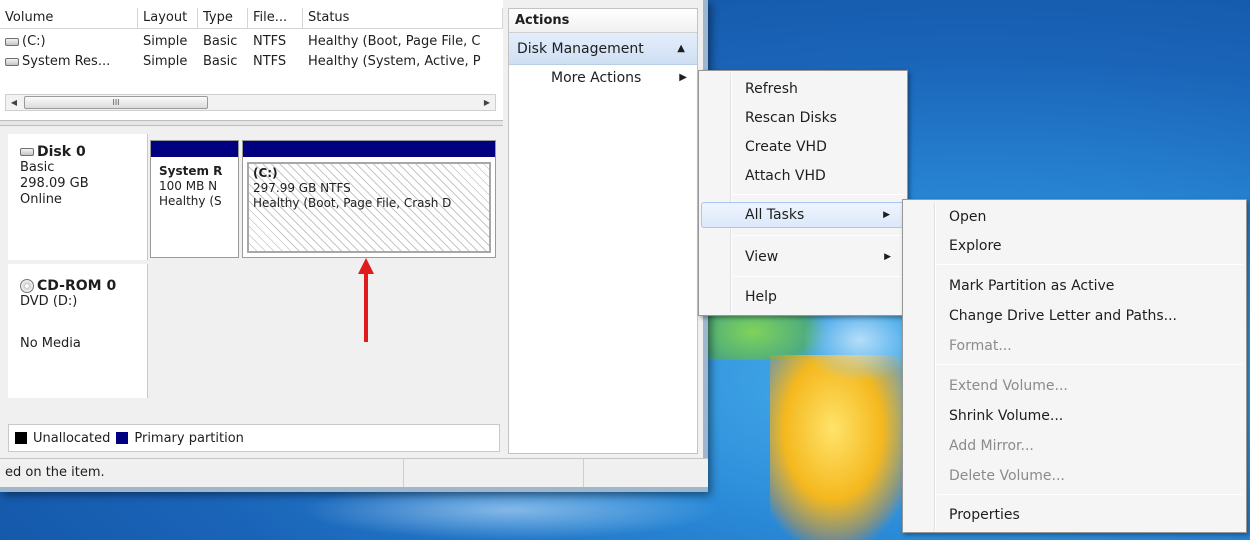 Image resolution: width=1250 pixels, height=540 pixels. I want to click on cdrom-0-title: CD-ROM 0, so click(77, 286).